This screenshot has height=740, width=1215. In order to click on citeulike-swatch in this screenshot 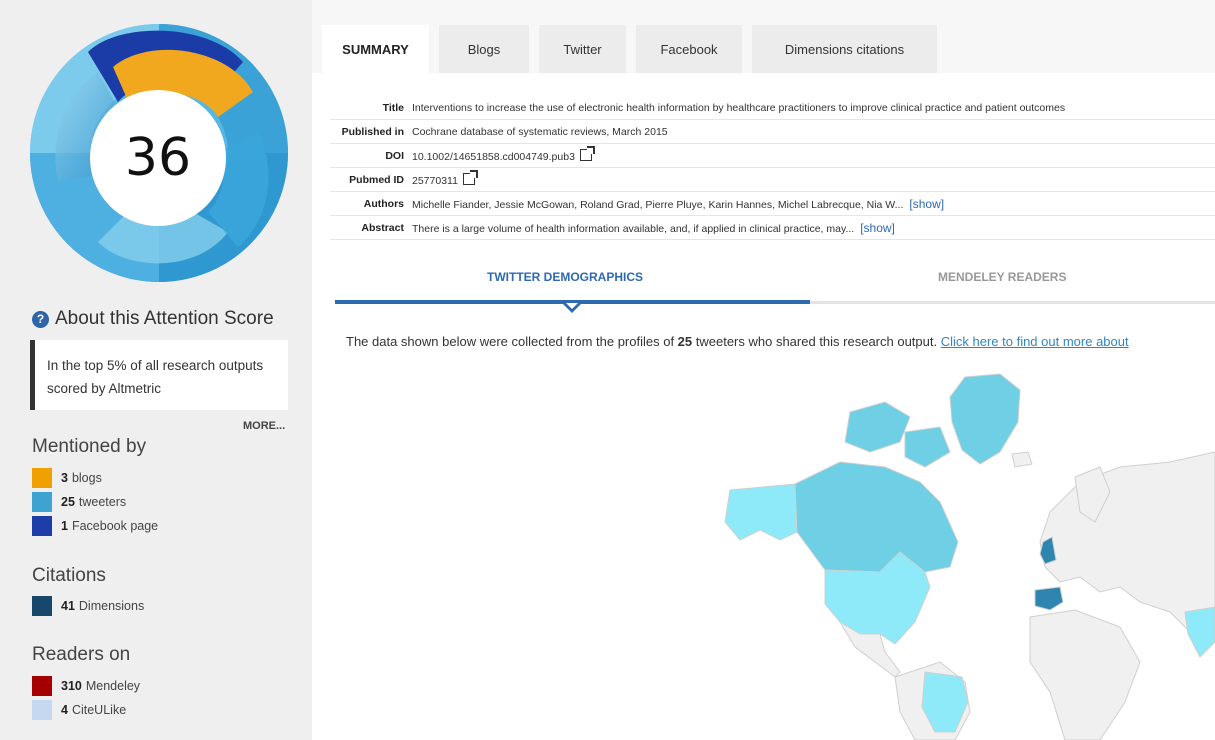, I will do `click(42, 710)`.